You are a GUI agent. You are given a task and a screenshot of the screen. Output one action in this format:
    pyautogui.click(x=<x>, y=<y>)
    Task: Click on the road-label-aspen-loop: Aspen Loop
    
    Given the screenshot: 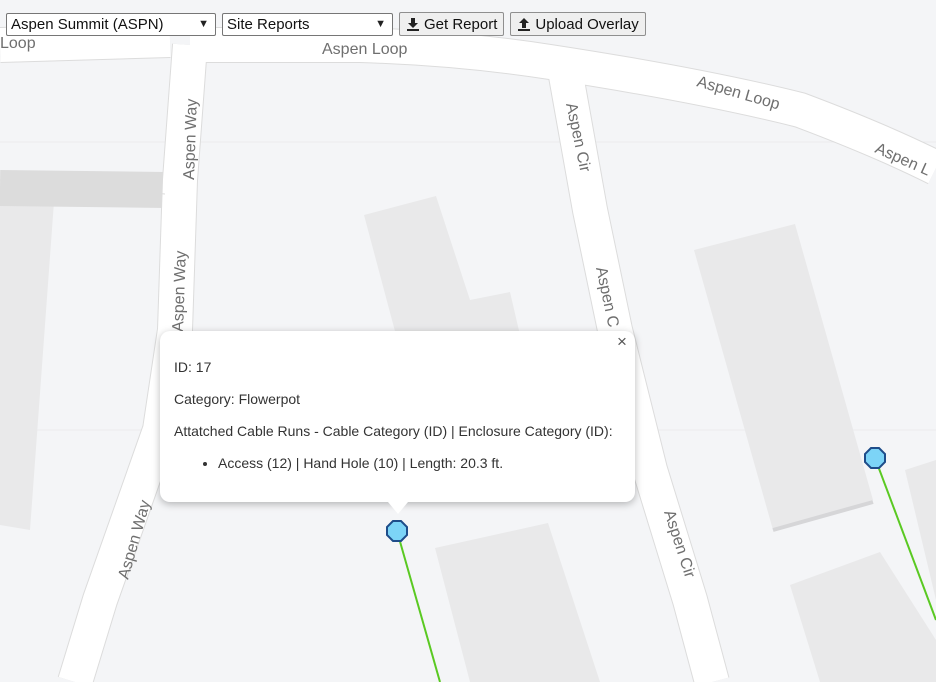 What is the action you would take?
    pyautogui.click(x=365, y=49)
    